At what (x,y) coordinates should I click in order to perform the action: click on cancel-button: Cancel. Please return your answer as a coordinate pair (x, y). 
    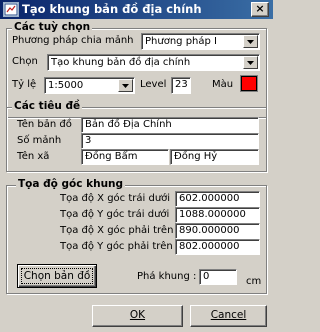
    Looking at the image, I should click on (228, 316).